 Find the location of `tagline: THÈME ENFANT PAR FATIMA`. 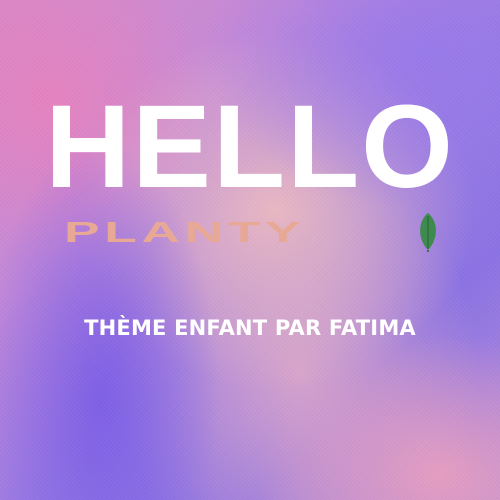

tagline: THÈME ENFANT PAR FATIMA is located at coordinates (250, 328).